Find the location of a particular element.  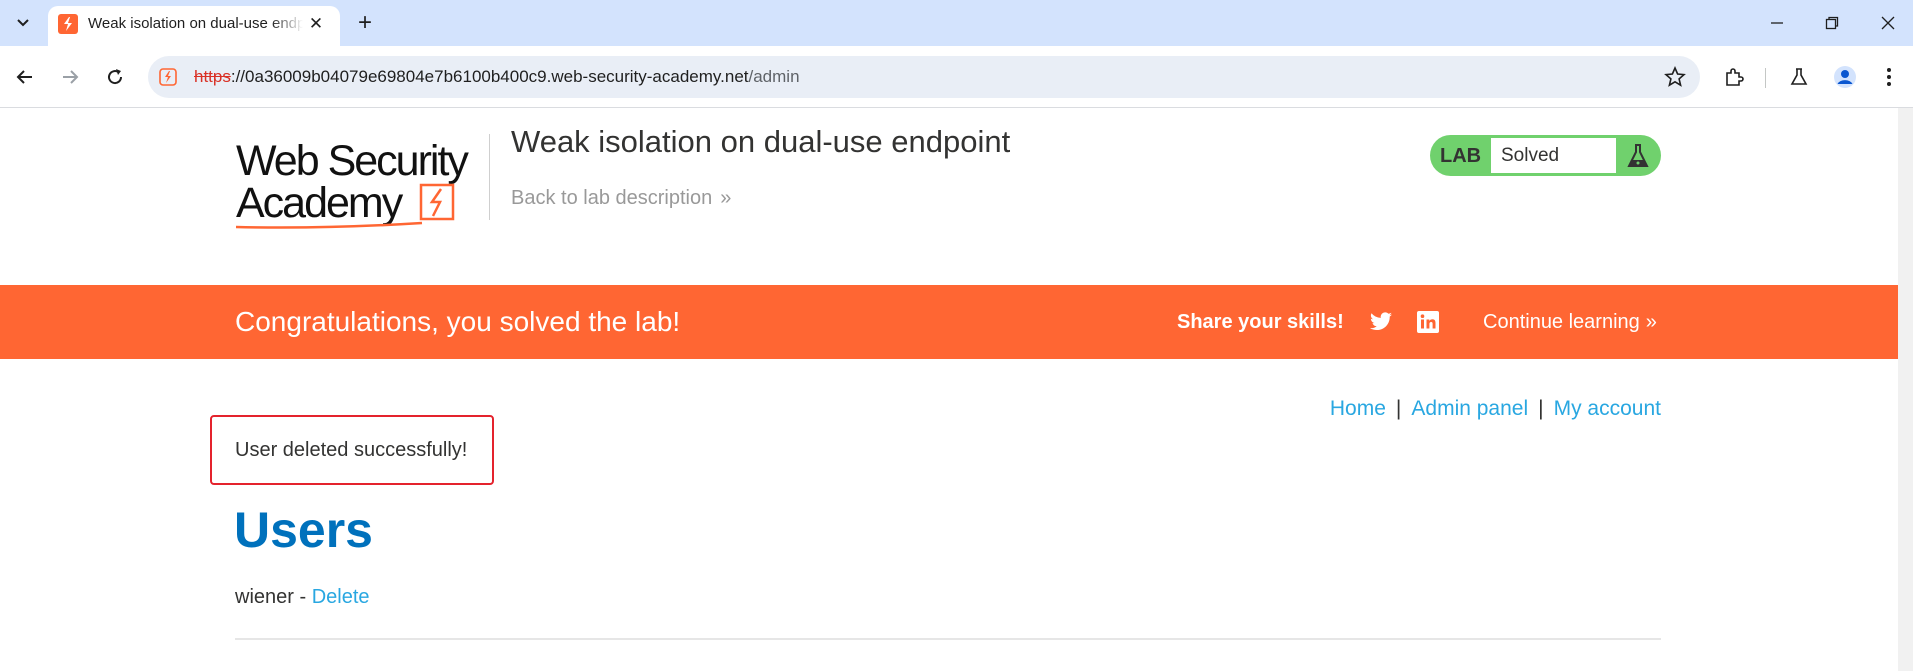

tab-list-icon is located at coordinates (23, 23).